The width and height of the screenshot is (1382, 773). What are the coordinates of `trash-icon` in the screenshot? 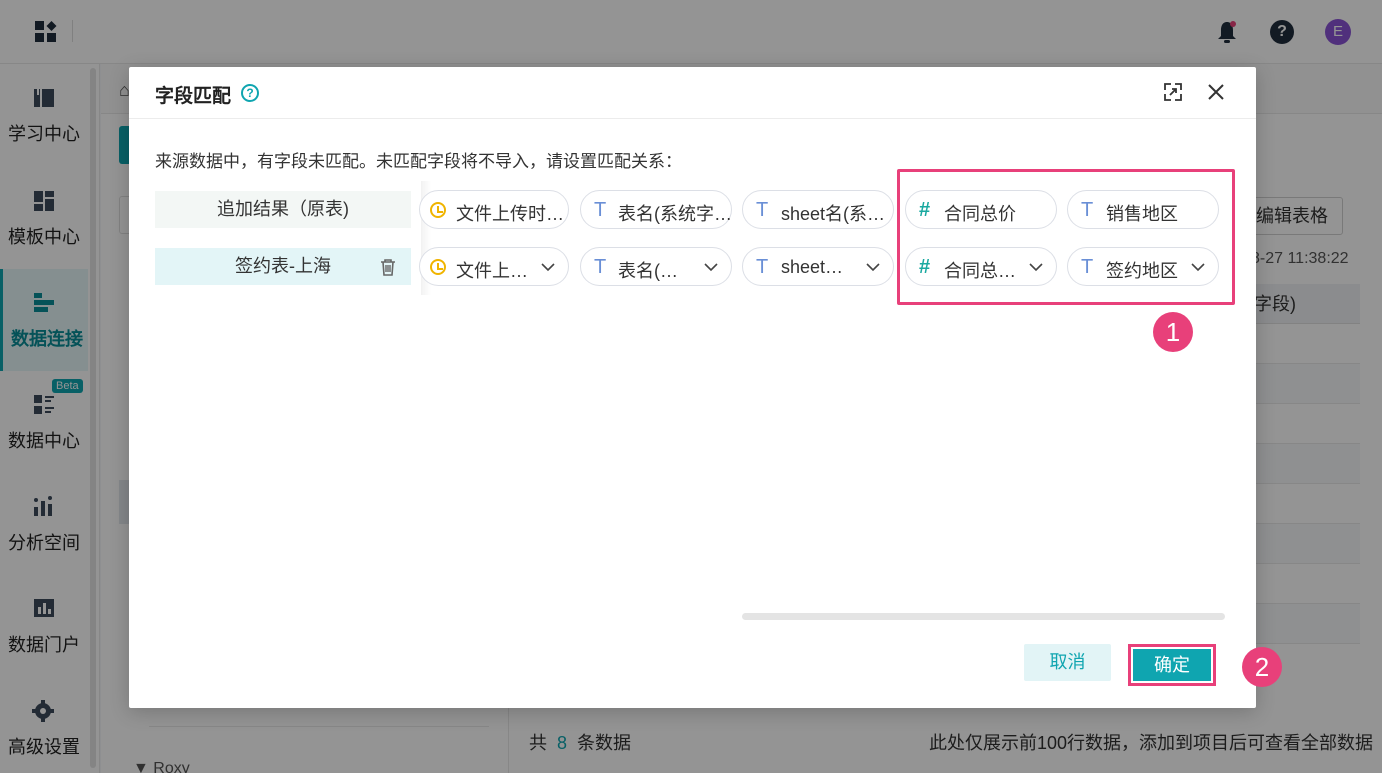 It's located at (388, 267).